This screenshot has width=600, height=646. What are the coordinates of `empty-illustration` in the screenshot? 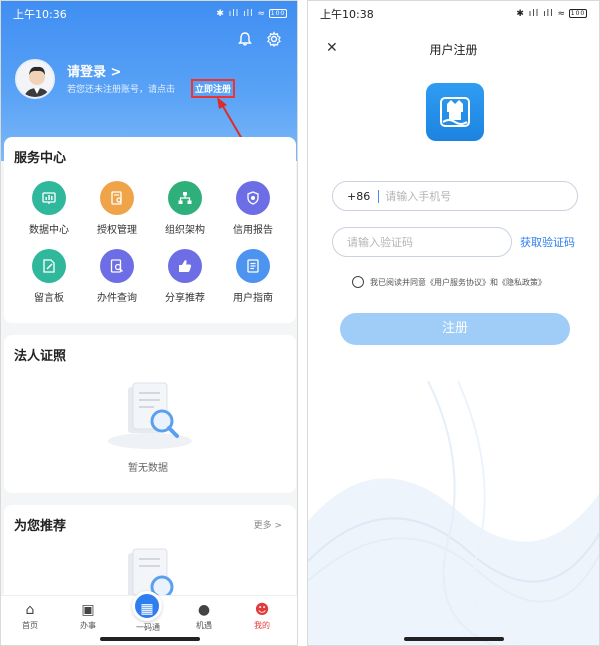 It's located at (150, 415).